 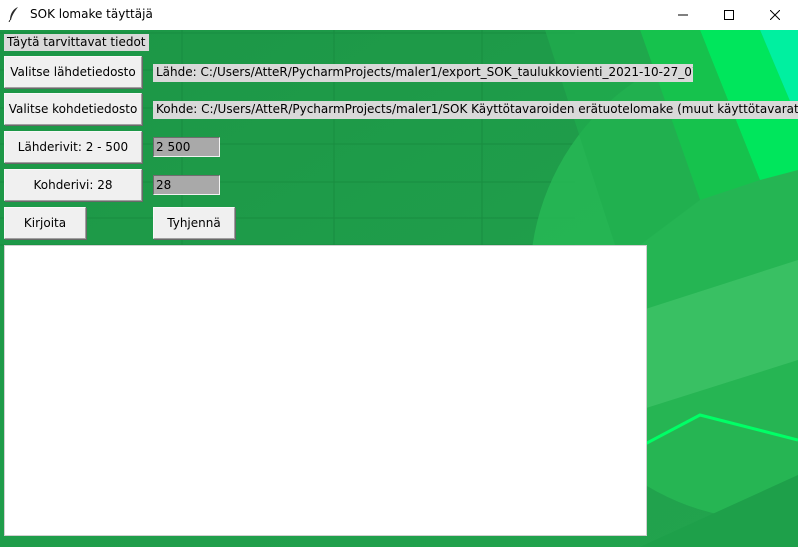 I want to click on window-title: SOK lomake täyttäjä, so click(x=91, y=14).